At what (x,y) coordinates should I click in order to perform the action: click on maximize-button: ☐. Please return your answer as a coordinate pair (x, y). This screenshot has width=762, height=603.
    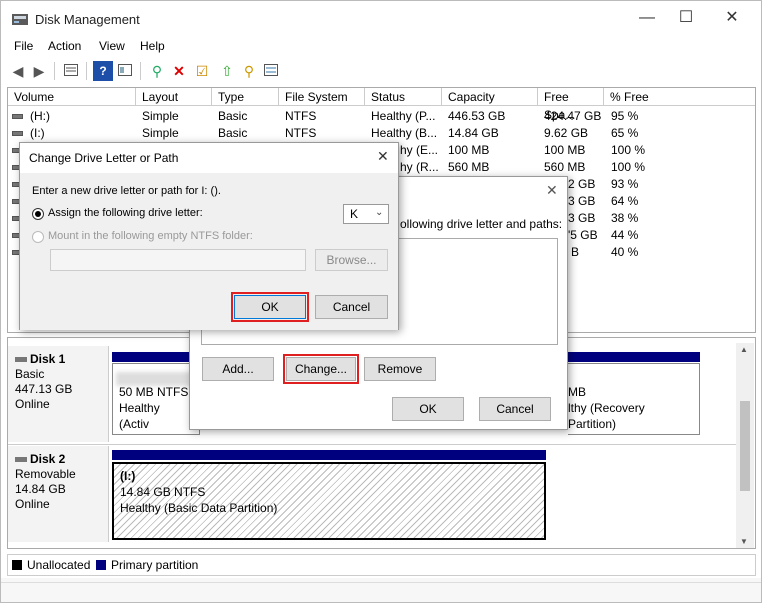
    Looking at the image, I should click on (686, 18).